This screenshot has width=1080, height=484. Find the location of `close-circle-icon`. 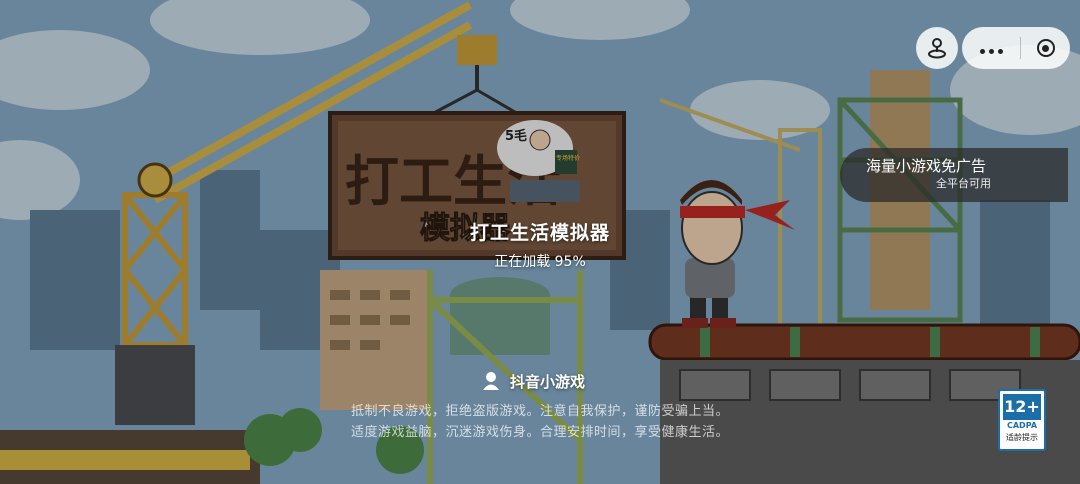

close-circle-icon is located at coordinates (1045, 48).